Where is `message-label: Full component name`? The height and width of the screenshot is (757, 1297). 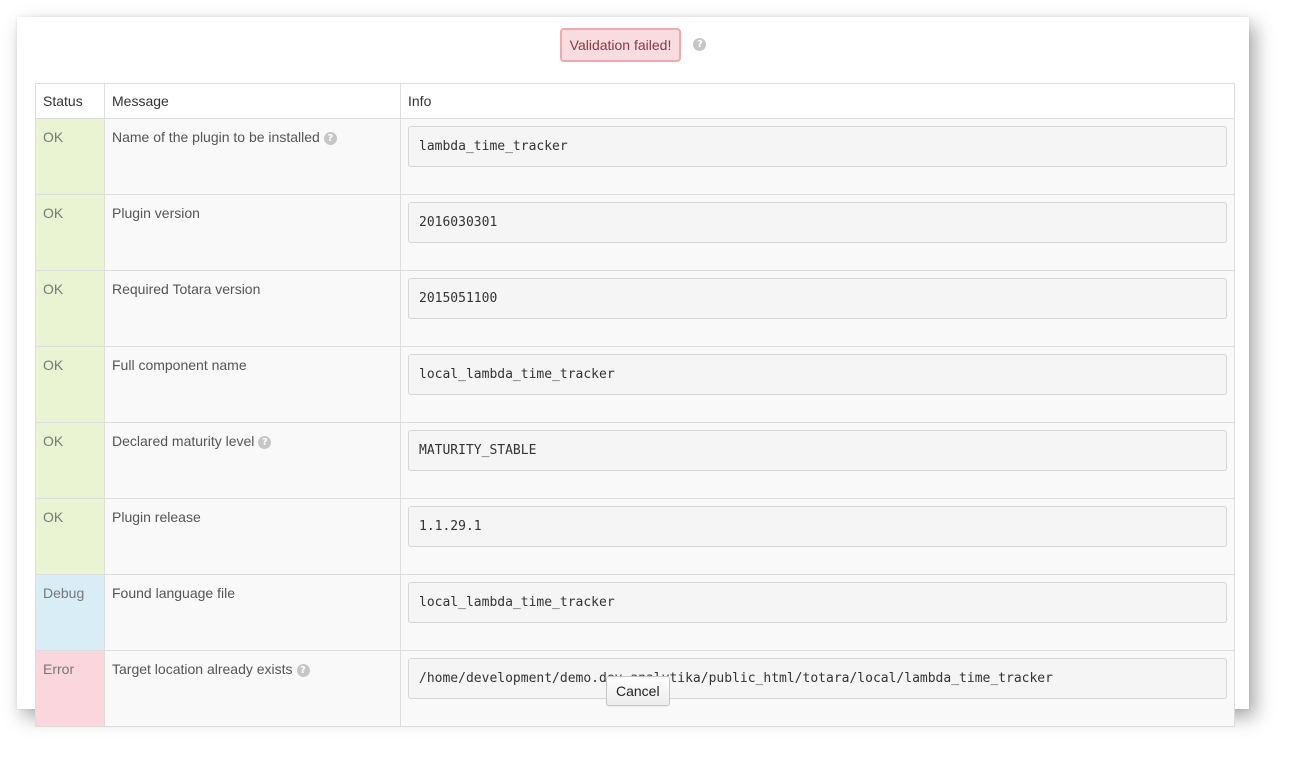 message-label: Full component name is located at coordinates (179, 365).